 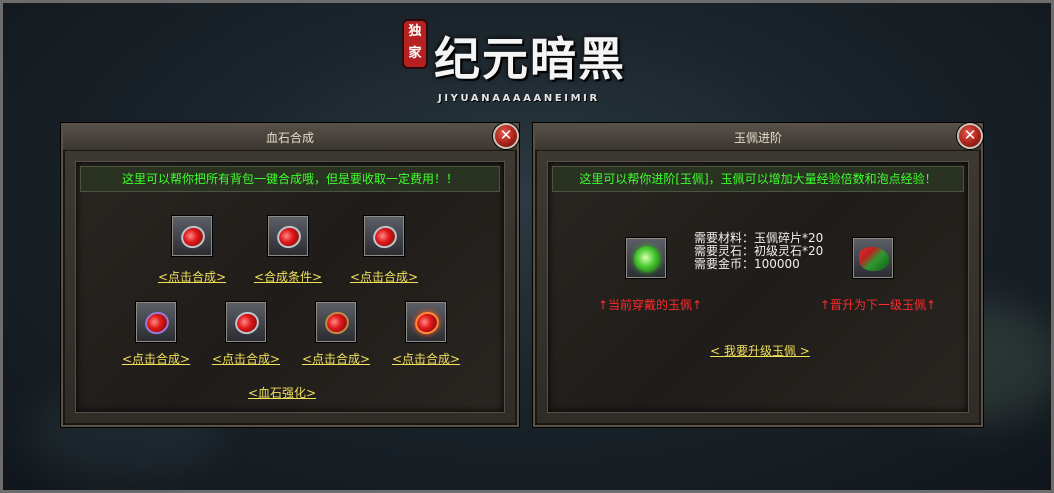 What do you see at coordinates (530, 59) in the screenshot?
I see `game-title: 纪元暗黑` at bounding box center [530, 59].